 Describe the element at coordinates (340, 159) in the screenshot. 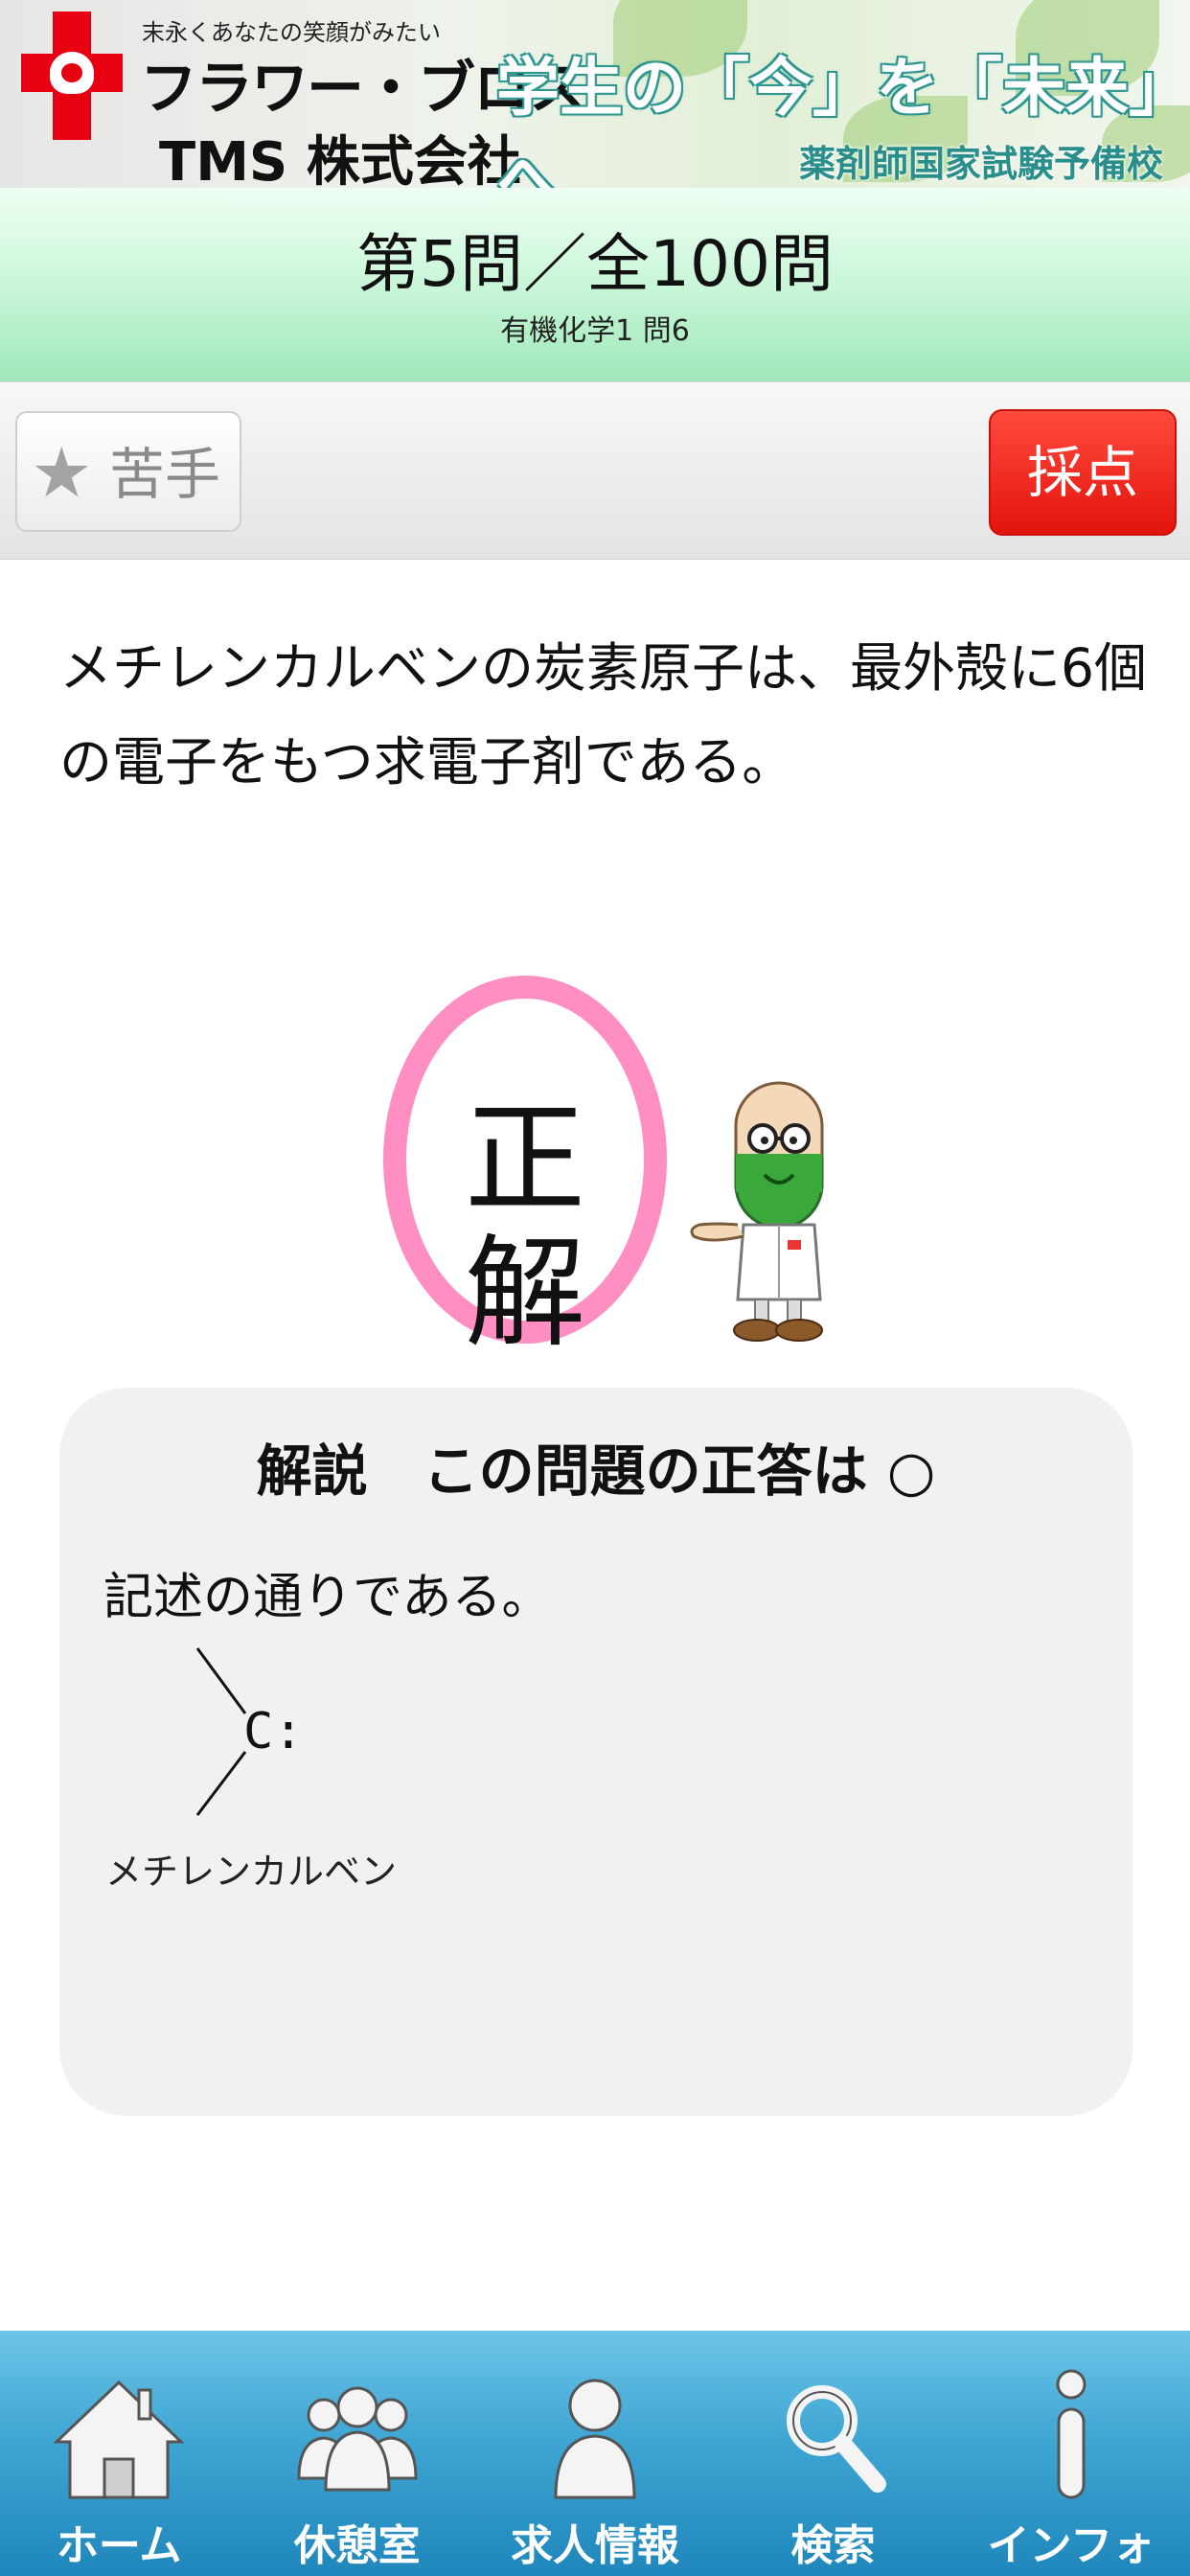

I see `company-name-sub: TMS 株式会社` at that location.